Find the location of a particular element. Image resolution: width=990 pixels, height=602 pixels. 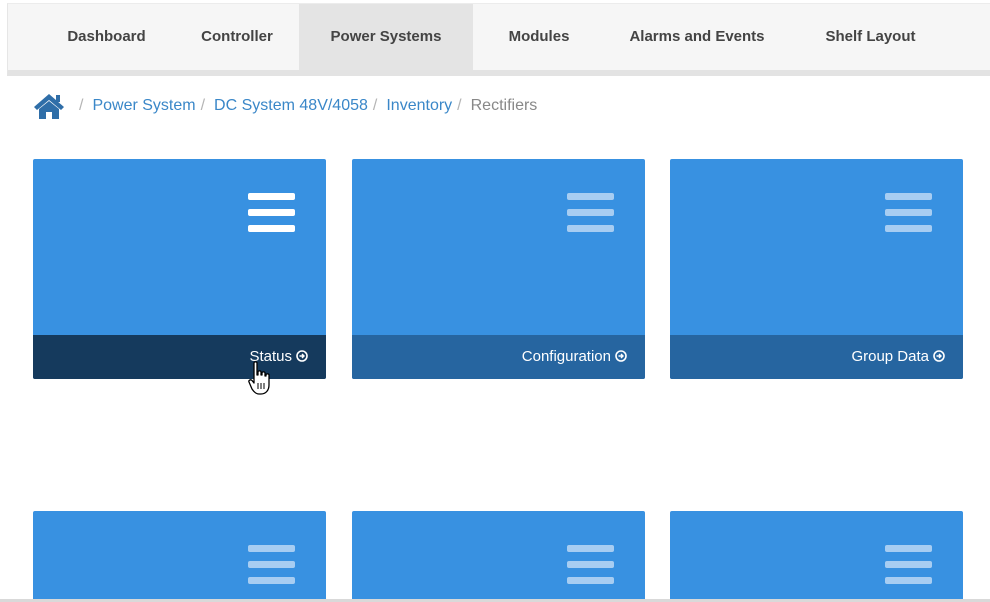

tab-power-systems: Power Systems is located at coordinates (386, 37).